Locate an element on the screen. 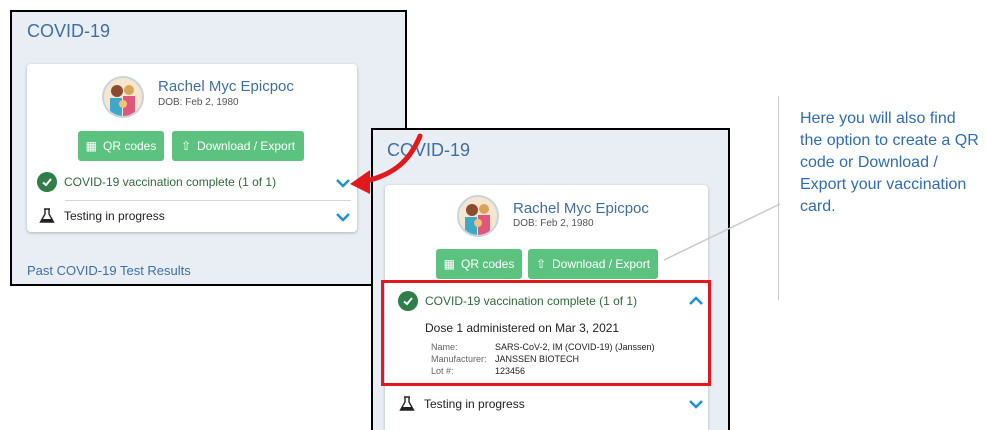  section-title: COVID-19 is located at coordinates (69, 31).